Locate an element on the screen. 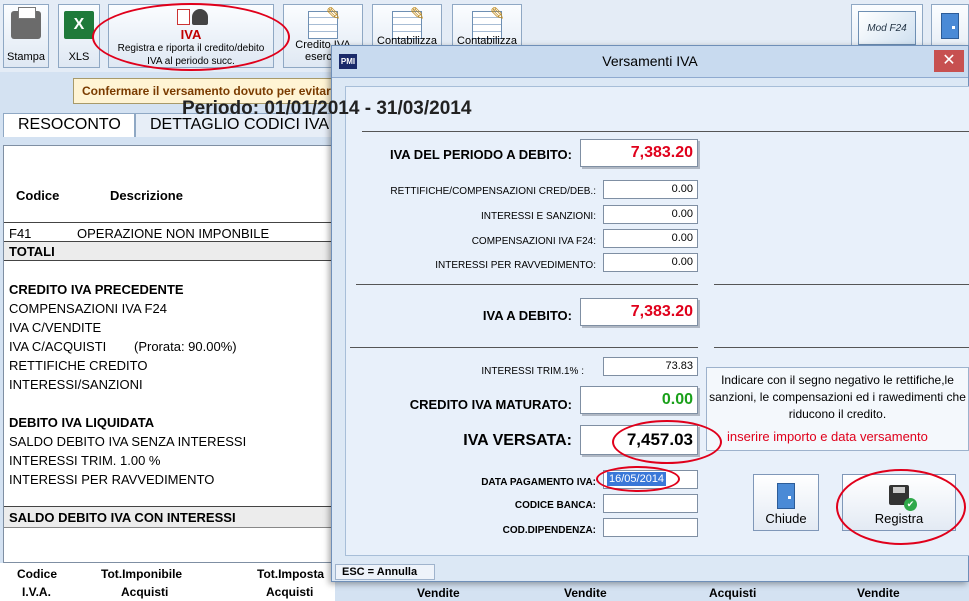 The image size is (969, 601). versata-label: IVA VERSATA: is located at coordinates (517, 440).